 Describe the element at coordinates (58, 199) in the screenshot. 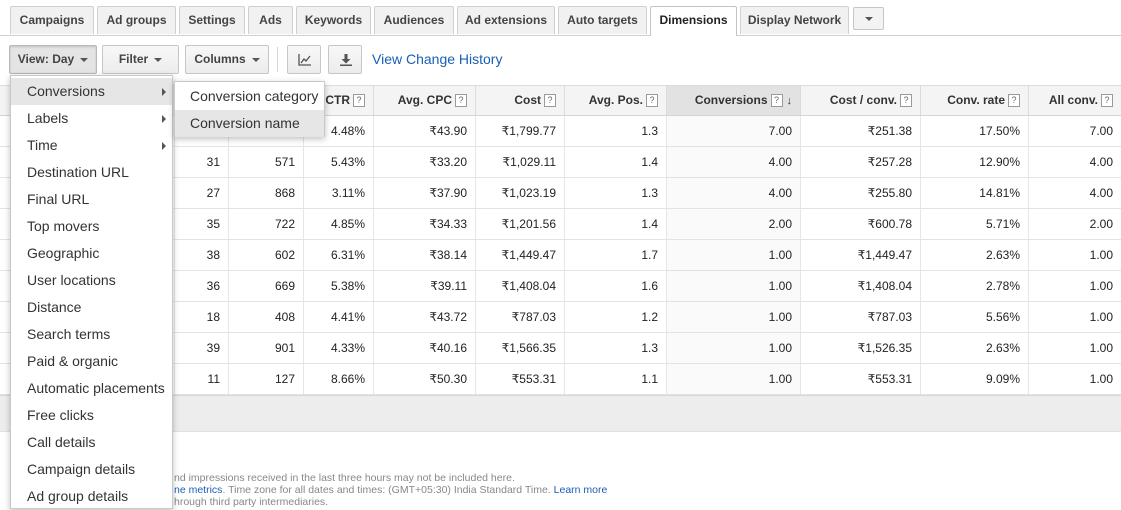

I see `menu-item-label: Final URL` at that location.